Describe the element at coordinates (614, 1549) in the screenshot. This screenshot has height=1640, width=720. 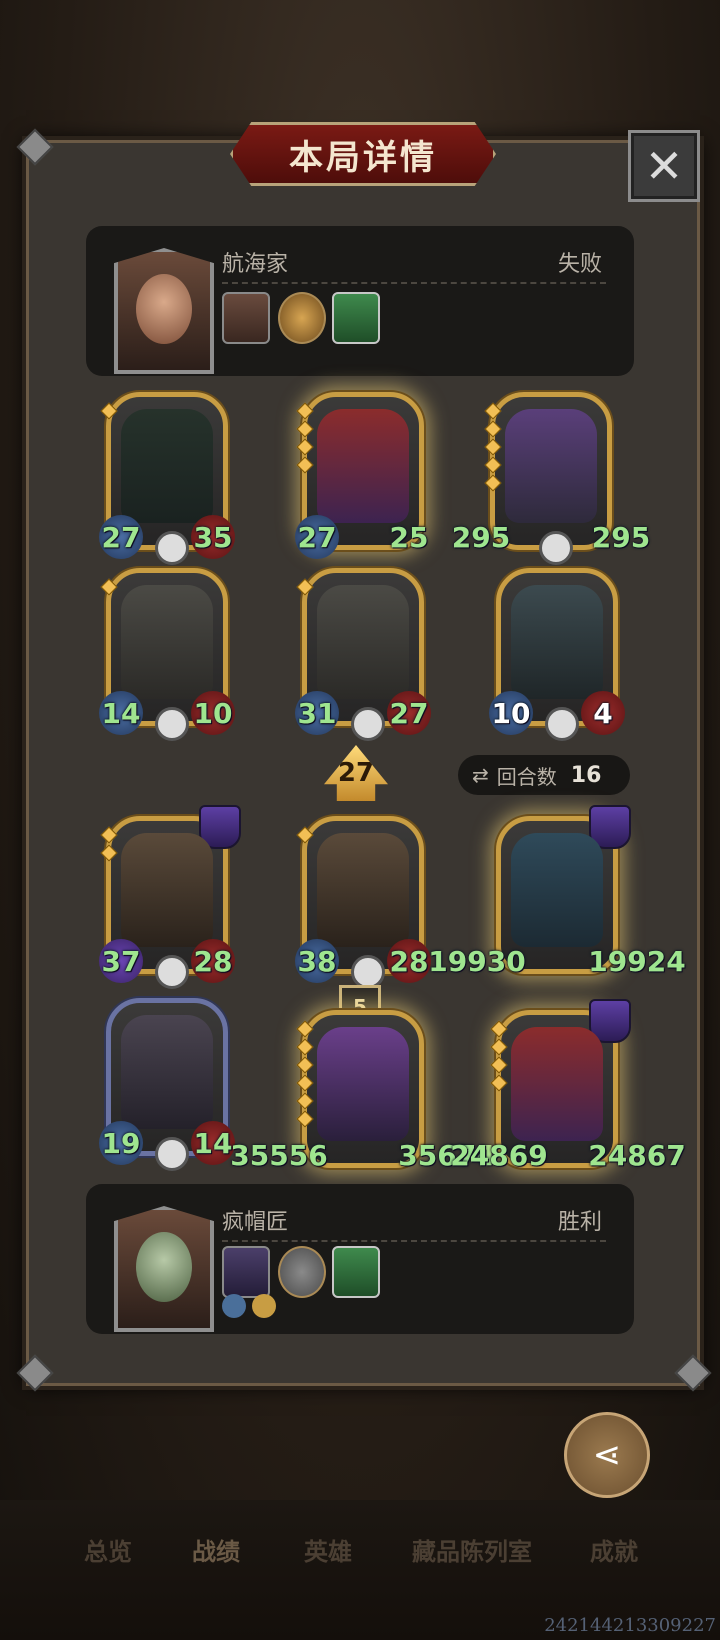
I see `tab-achievements: 成就` at that location.